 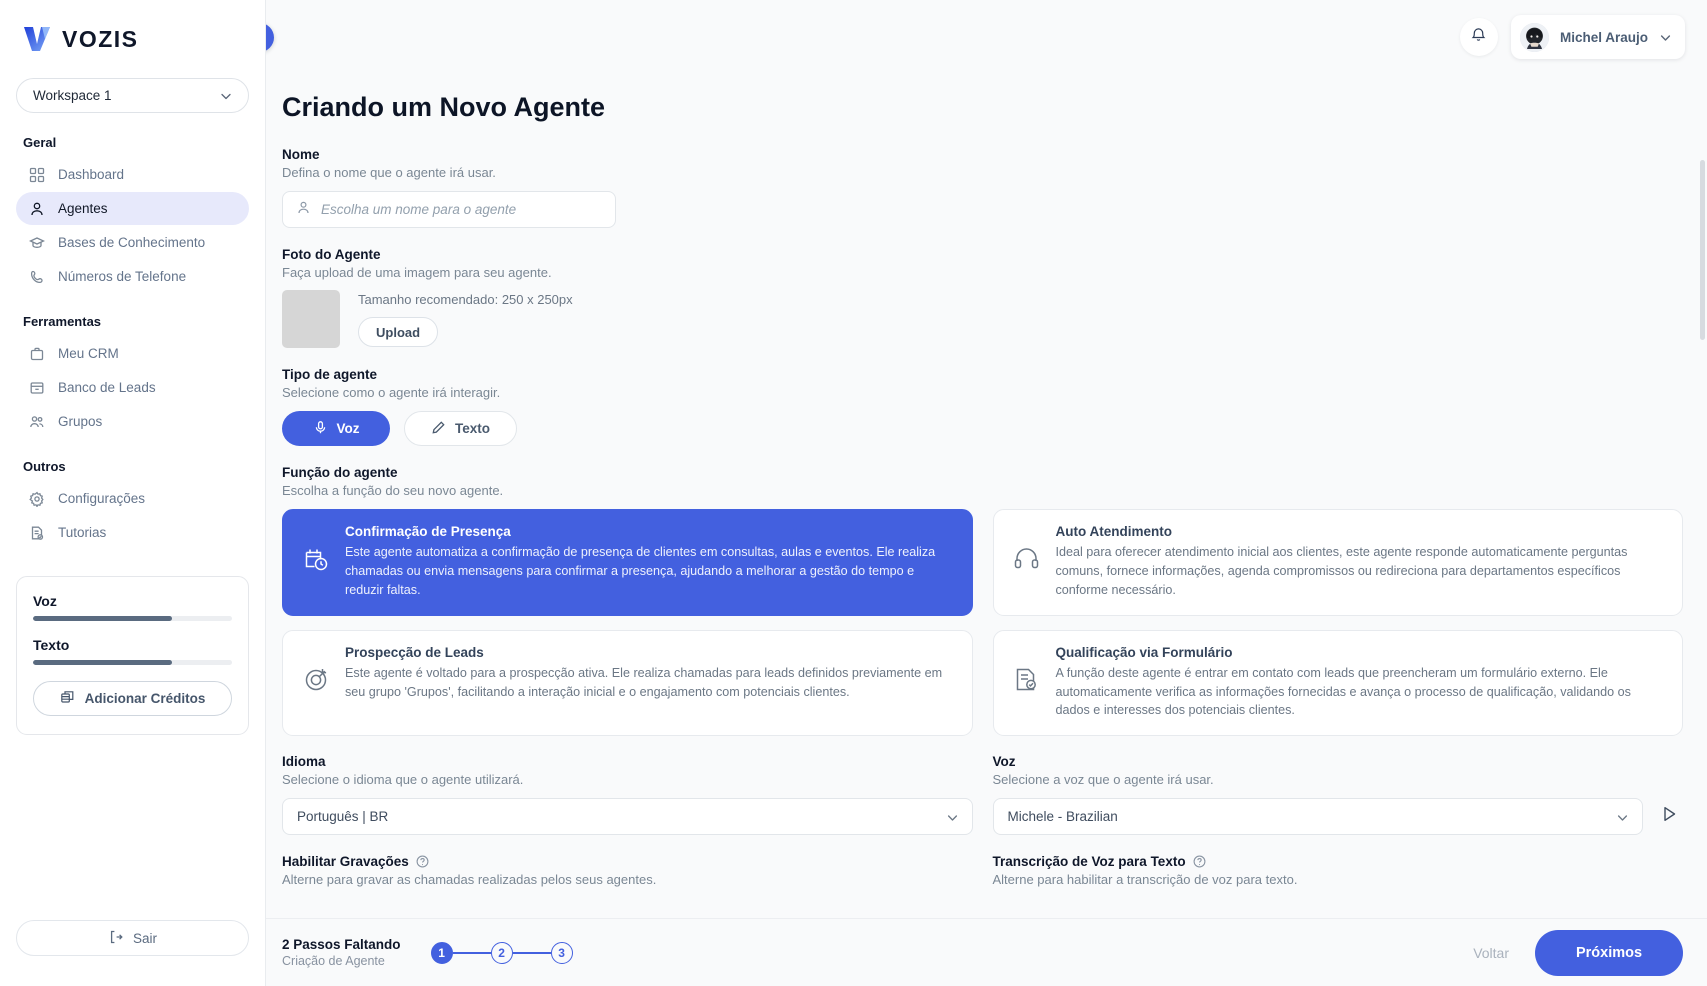 I want to click on agent-type-texto-label: Texto, so click(x=473, y=428).